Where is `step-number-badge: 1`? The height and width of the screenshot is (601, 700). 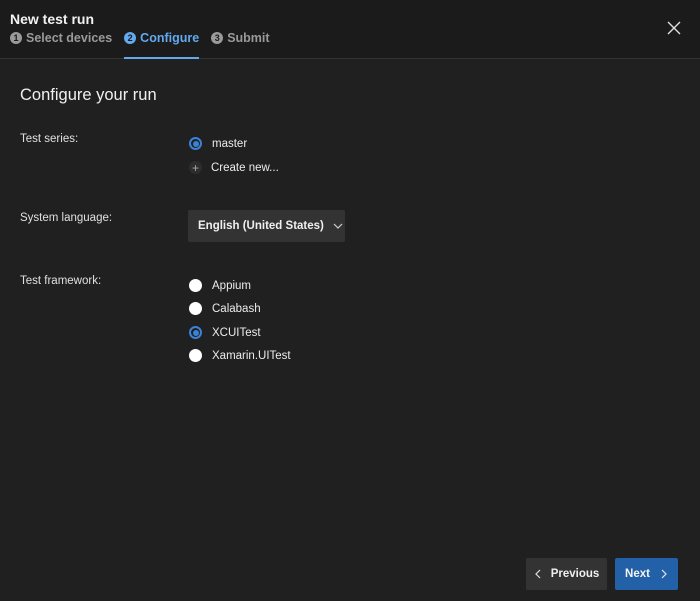
step-number-badge: 1 is located at coordinates (16, 38).